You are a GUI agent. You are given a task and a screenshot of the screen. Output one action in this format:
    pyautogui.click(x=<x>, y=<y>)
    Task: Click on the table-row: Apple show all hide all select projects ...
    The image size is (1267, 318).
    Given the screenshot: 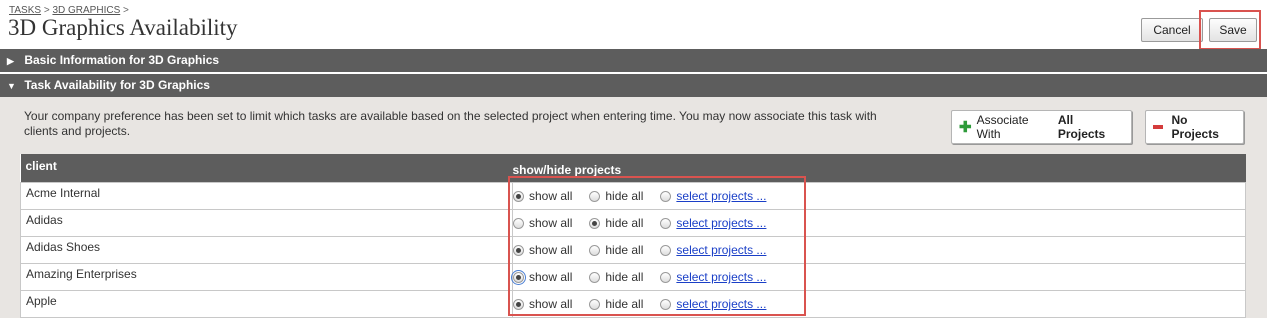 What is the action you would take?
    pyautogui.click(x=633, y=304)
    